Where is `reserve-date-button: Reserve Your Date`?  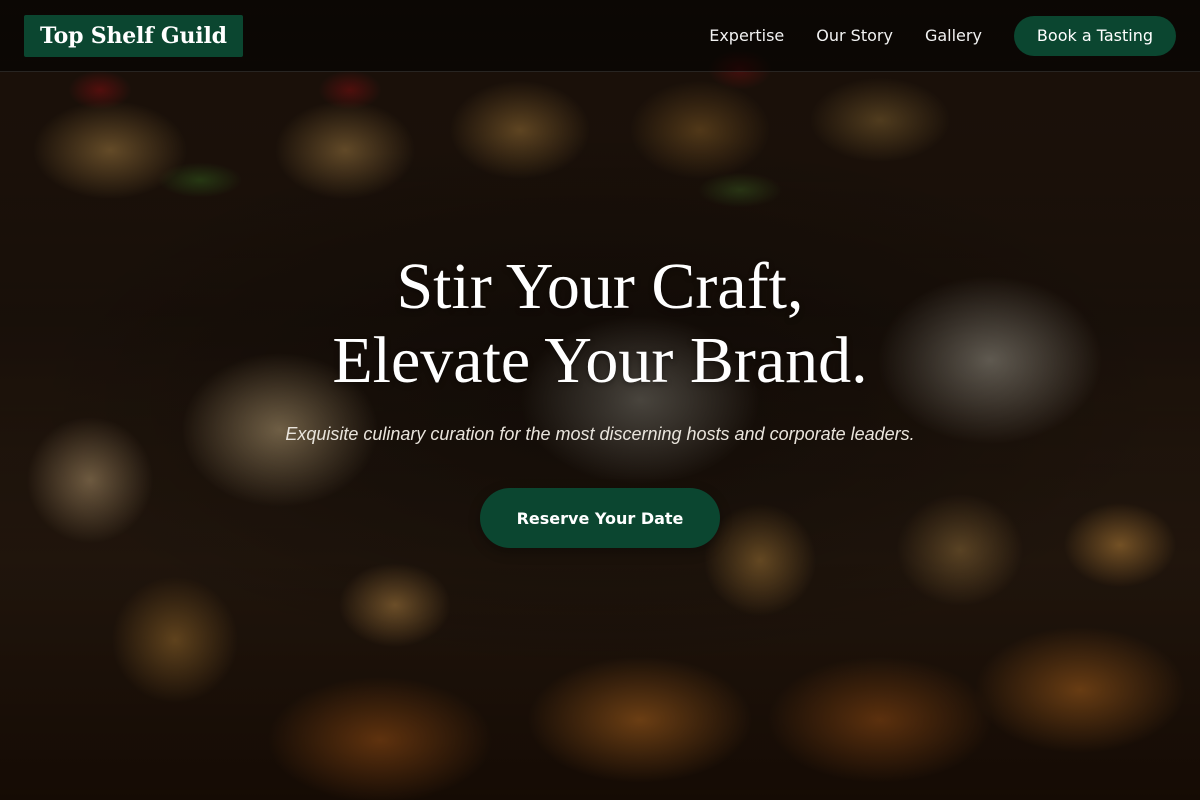
reserve-date-button: Reserve Your Date is located at coordinates (600, 518).